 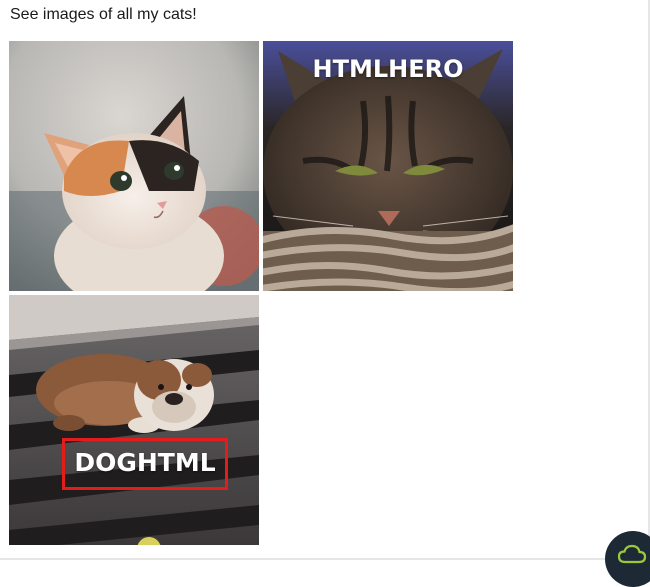 What do you see at coordinates (103, 14) in the screenshot?
I see `intro-text: See images of all my cats!` at bounding box center [103, 14].